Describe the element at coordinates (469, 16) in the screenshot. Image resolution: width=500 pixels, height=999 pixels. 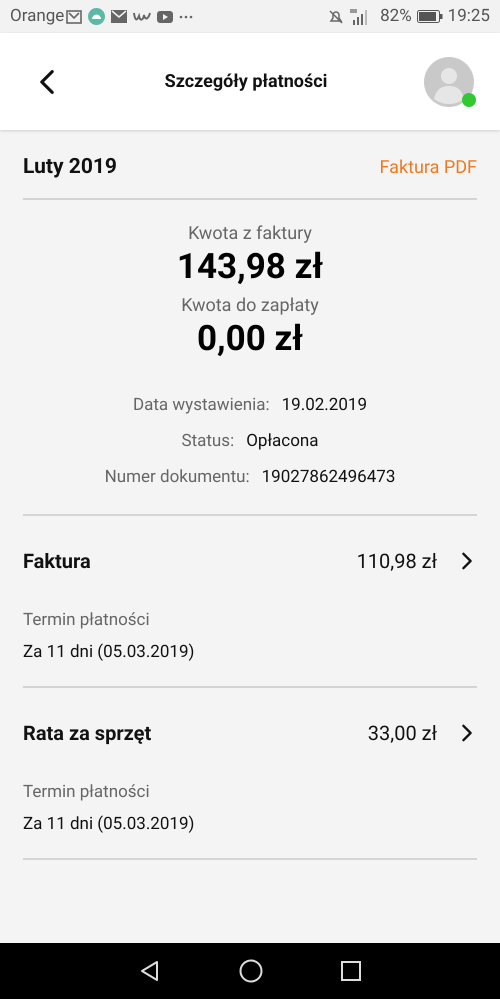
I see `clock-time: 19:25` at that location.